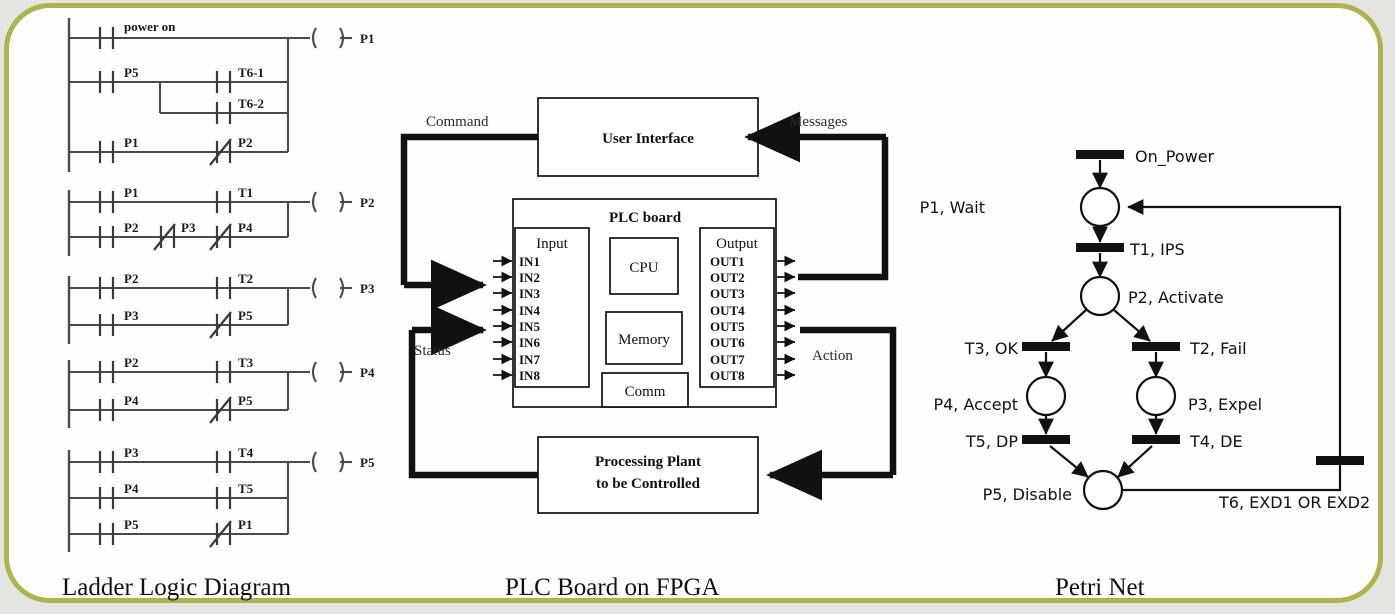 The width and height of the screenshot is (1395, 614). Describe the element at coordinates (367, 462) in the screenshot. I see `coil-label: P5` at that location.